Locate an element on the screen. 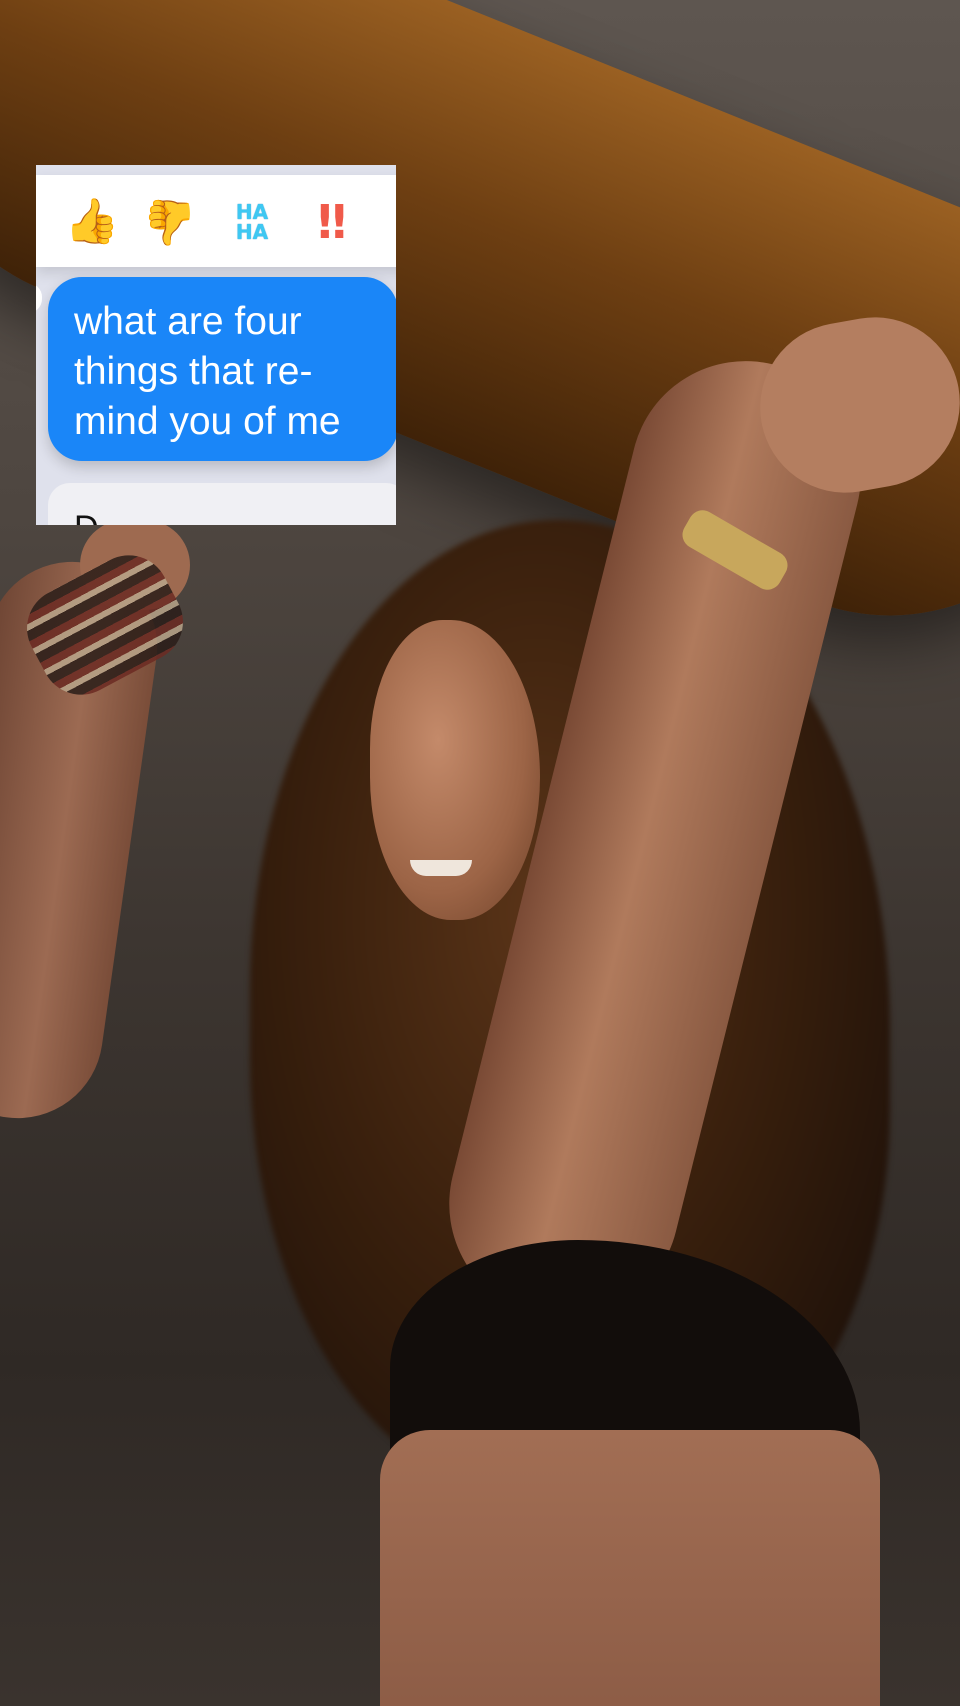  haha-tapback: HA HA is located at coordinates (252, 222).